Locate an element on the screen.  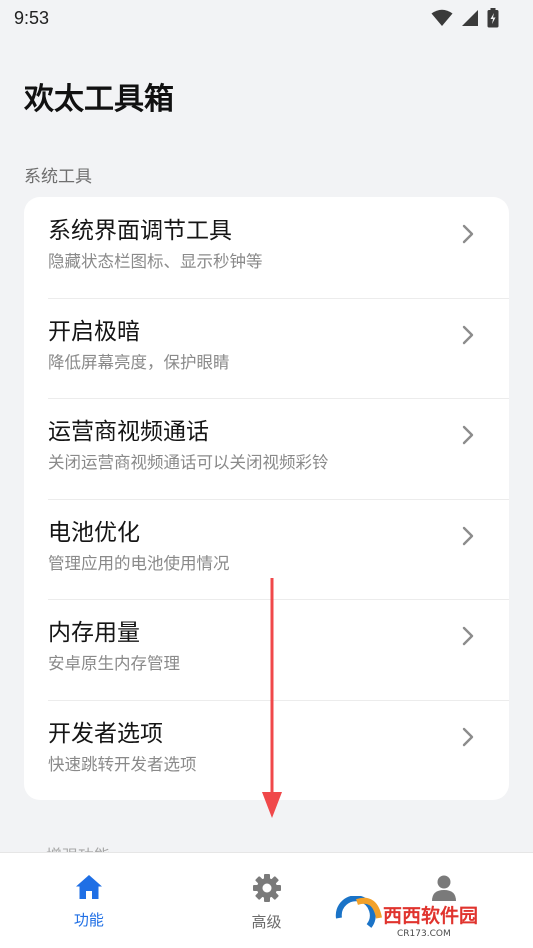
item-subtitle: 管理应用的电池使用情况 is located at coordinates (139, 563).